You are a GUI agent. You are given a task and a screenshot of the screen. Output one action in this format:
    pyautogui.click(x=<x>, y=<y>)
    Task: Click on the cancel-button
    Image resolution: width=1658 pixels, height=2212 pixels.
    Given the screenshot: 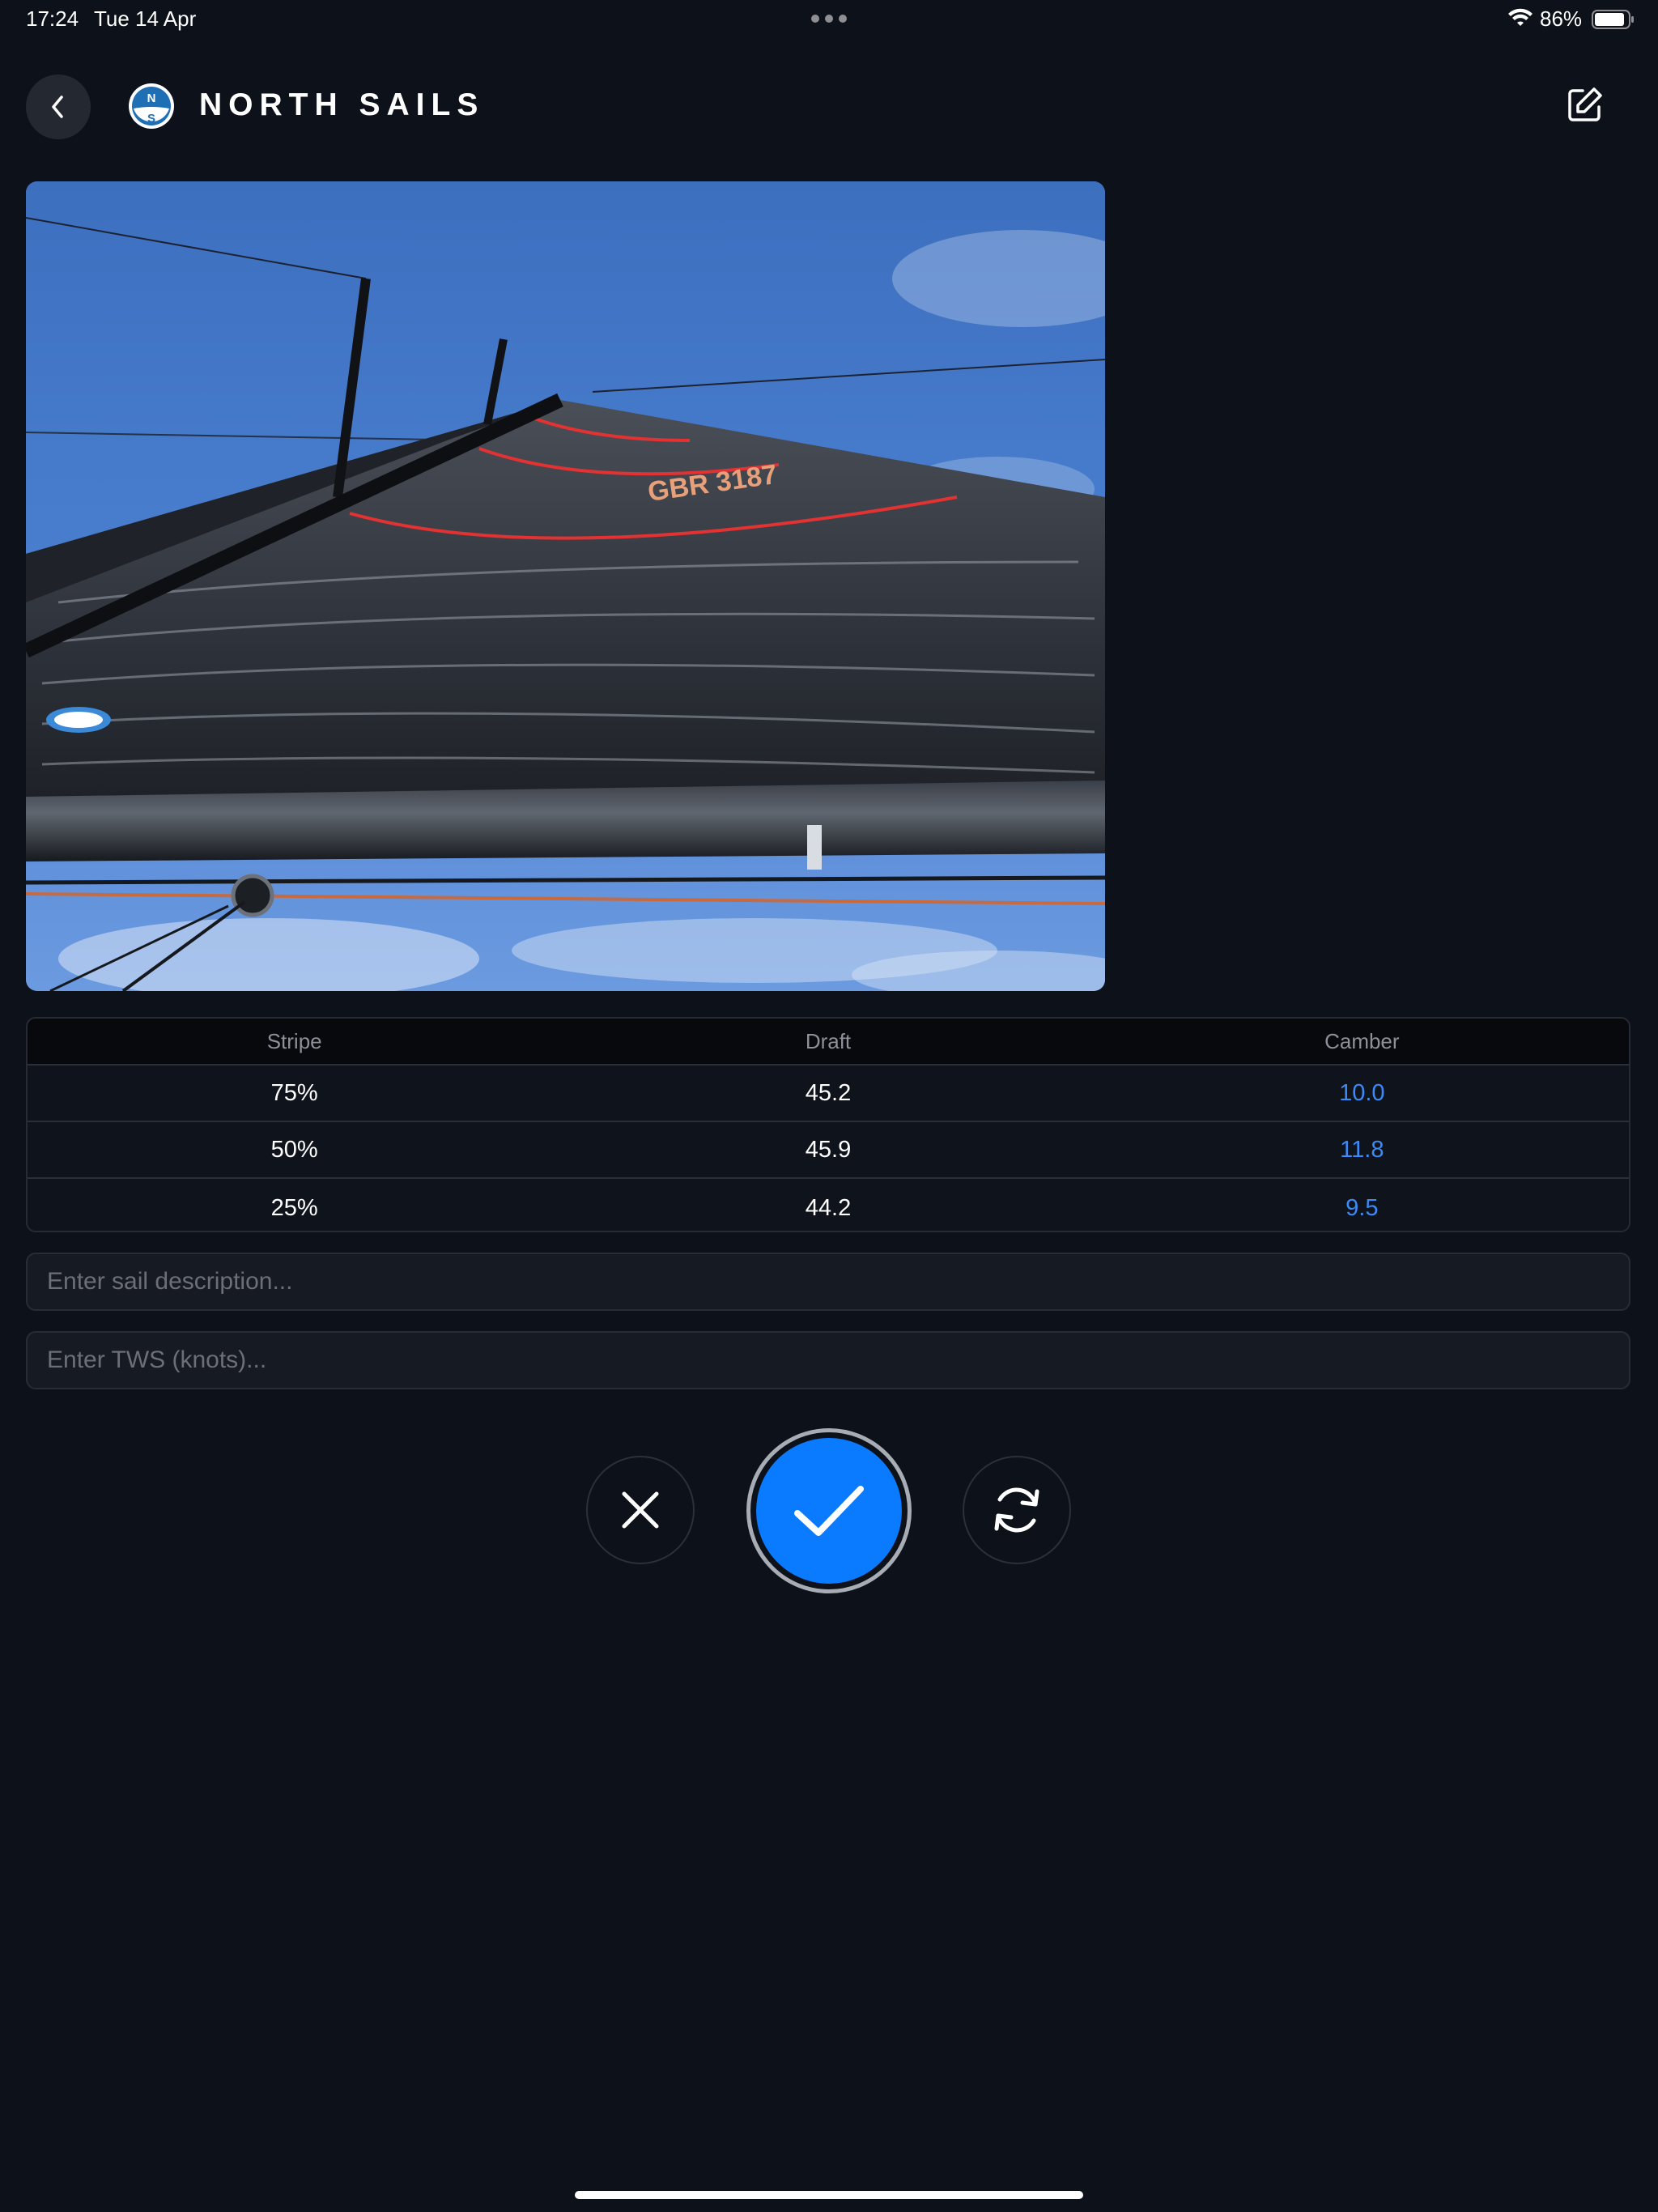 What is the action you would take?
    pyautogui.click(x=640, y=1510)
    